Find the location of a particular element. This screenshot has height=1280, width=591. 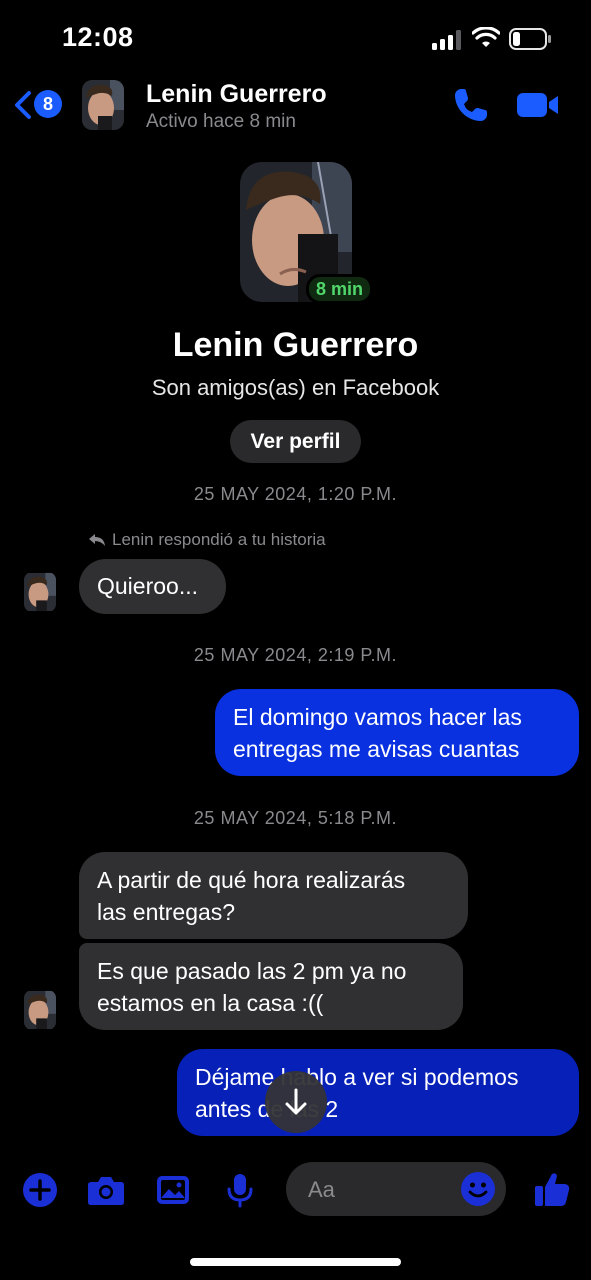

unread-count-badge: 8 is located at coordinates (48, 104).